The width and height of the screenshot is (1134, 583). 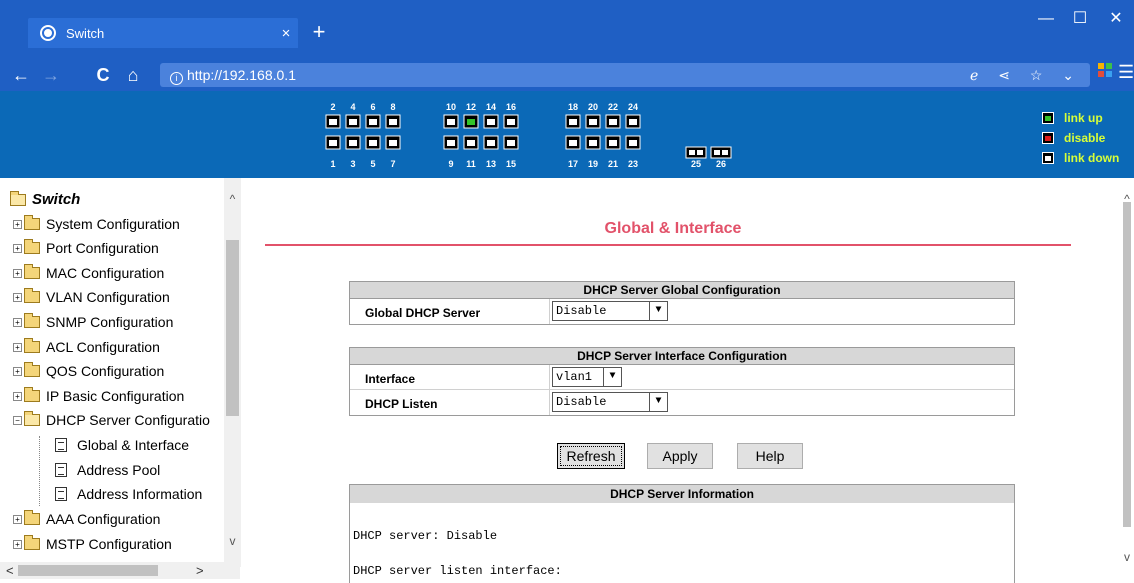 What do you see at coordinates (587, 377) in the screenshot?
I see `interface-select: vlan1 ▼` at bounding box center [587, 377].